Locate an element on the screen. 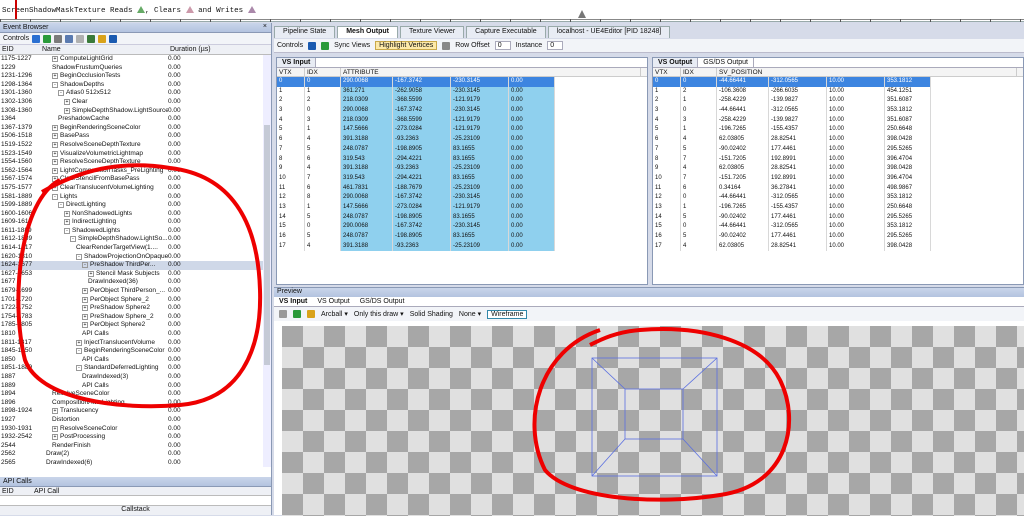 The width and height of the screenshot is (1024, 516). event-row: 1930-1931 + ResolveSceneColor 0.00 is located at coordinates (135, 429).